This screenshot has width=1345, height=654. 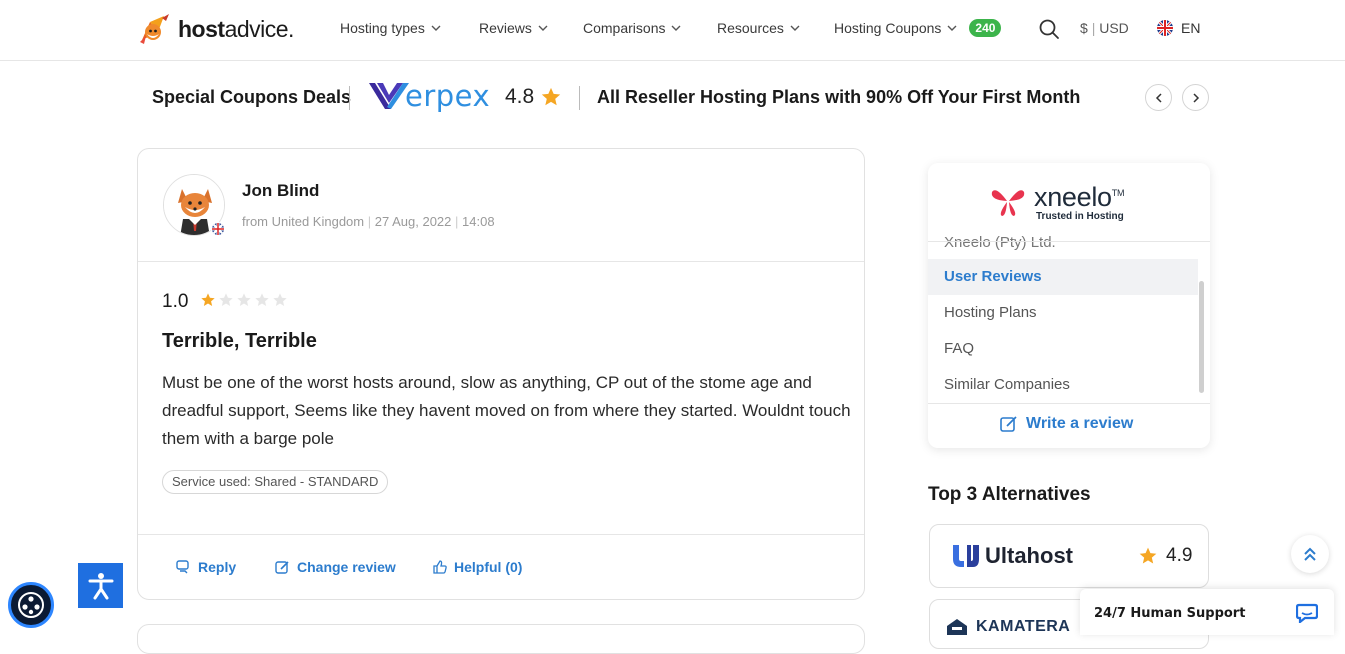 What do you see at coordinates (413, 221) in the screenshot?
I see `review-date: 27 Aug, 2022` at bounding box center [413, 221].